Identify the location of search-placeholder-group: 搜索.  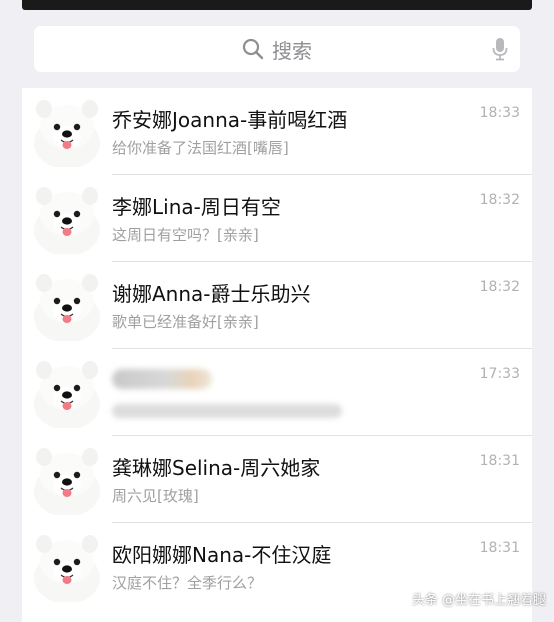
(277, 49).